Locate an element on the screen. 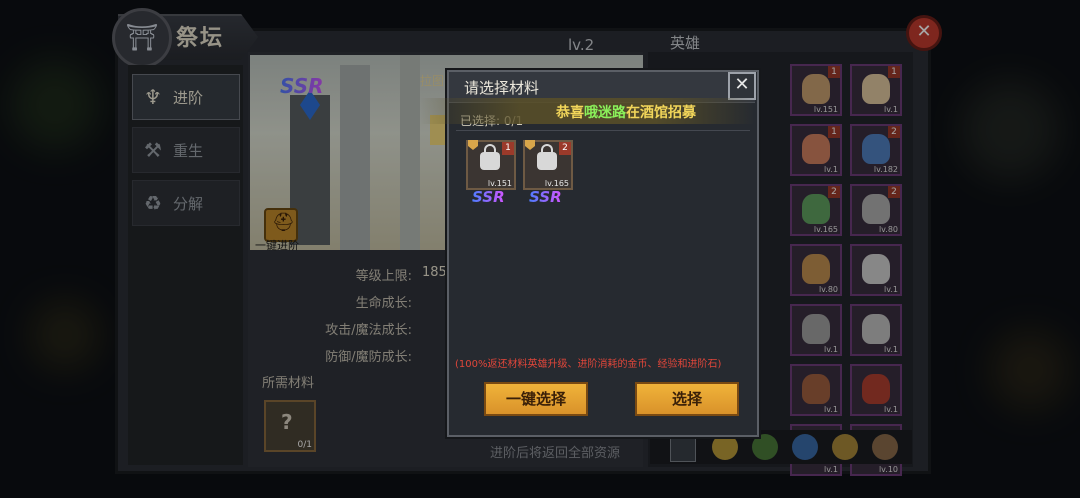  material-card: 2 lv.165 is located at coordinates (548, 165).